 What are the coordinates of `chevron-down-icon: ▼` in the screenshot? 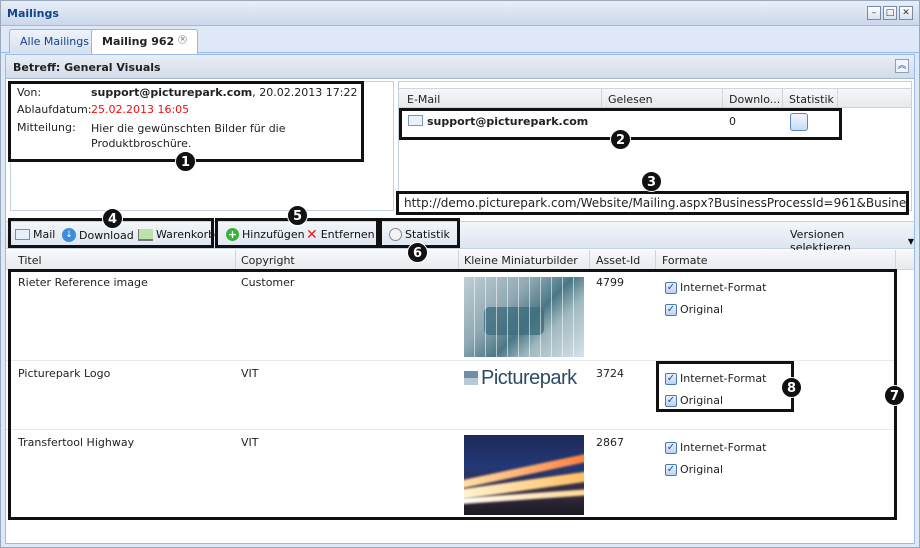 It's located at (910, 241).